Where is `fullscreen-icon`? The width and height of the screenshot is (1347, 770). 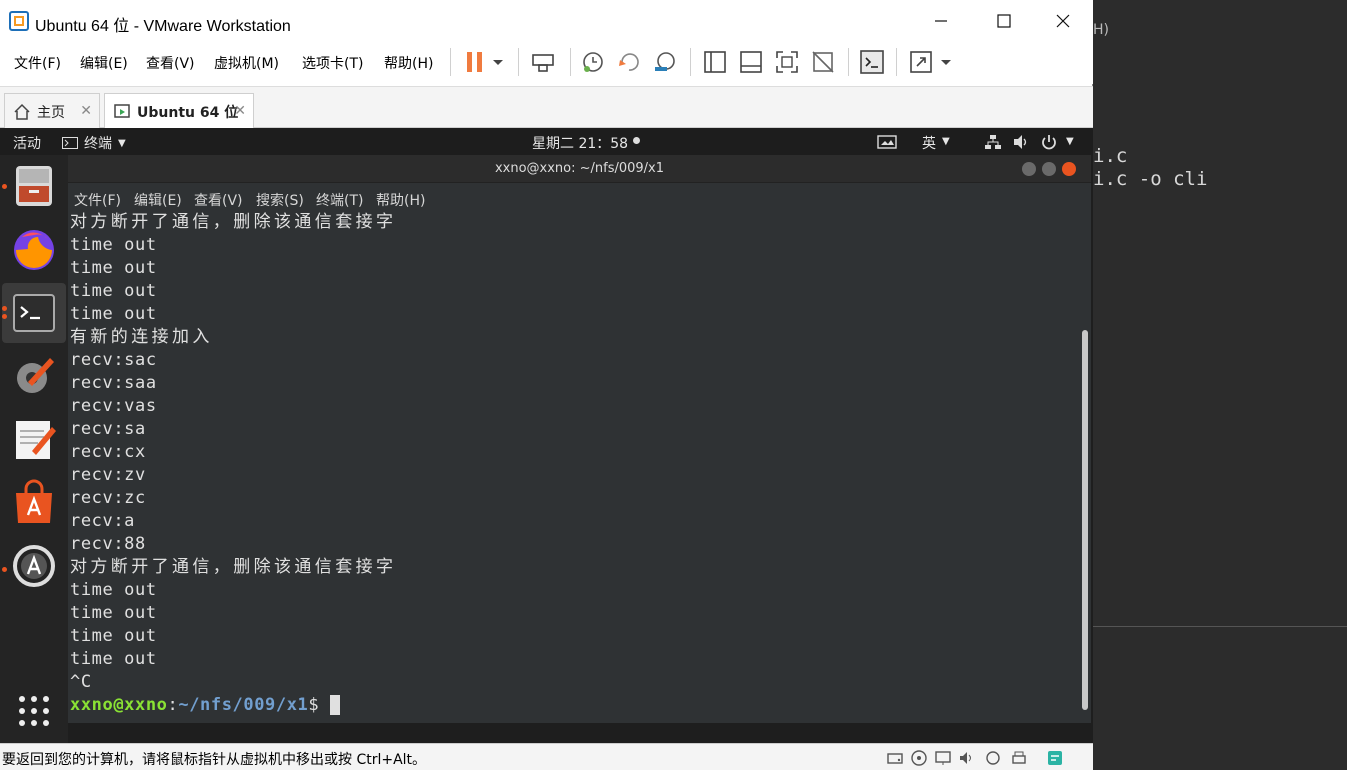 fullscreen-icon is located at coordinates (787, 62).